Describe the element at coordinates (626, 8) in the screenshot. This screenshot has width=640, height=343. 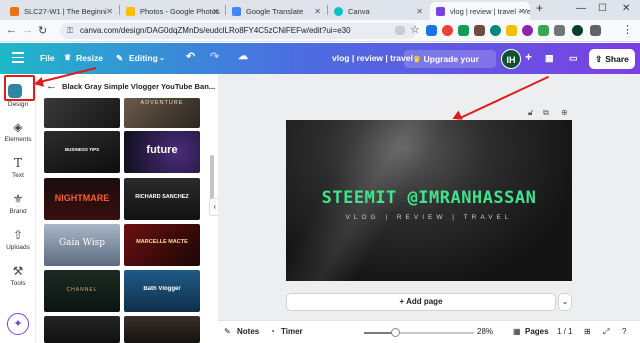
I see `close-icon: ✕` at that location.